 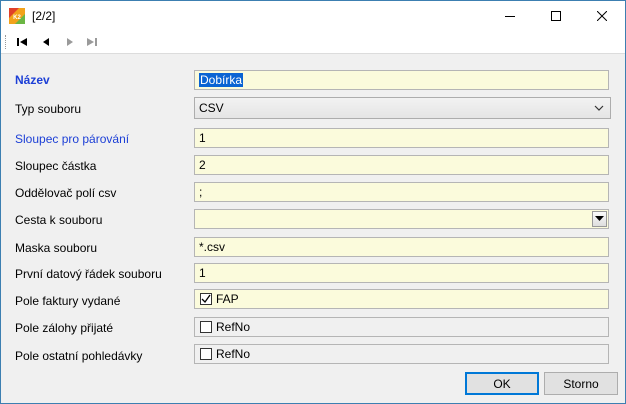 I want to click on checkmark-icon, so click(x=206, y=299).